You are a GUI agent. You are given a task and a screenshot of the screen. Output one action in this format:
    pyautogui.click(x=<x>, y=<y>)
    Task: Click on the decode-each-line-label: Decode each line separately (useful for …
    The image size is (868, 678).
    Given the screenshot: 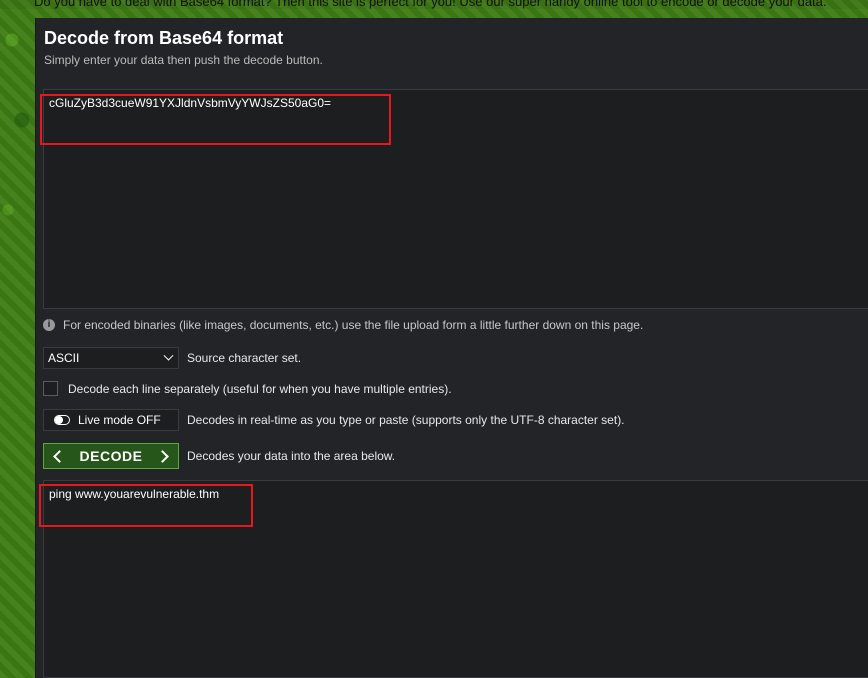 What is the action you would take?
    pyautogui.click(x=260, y=388)
    